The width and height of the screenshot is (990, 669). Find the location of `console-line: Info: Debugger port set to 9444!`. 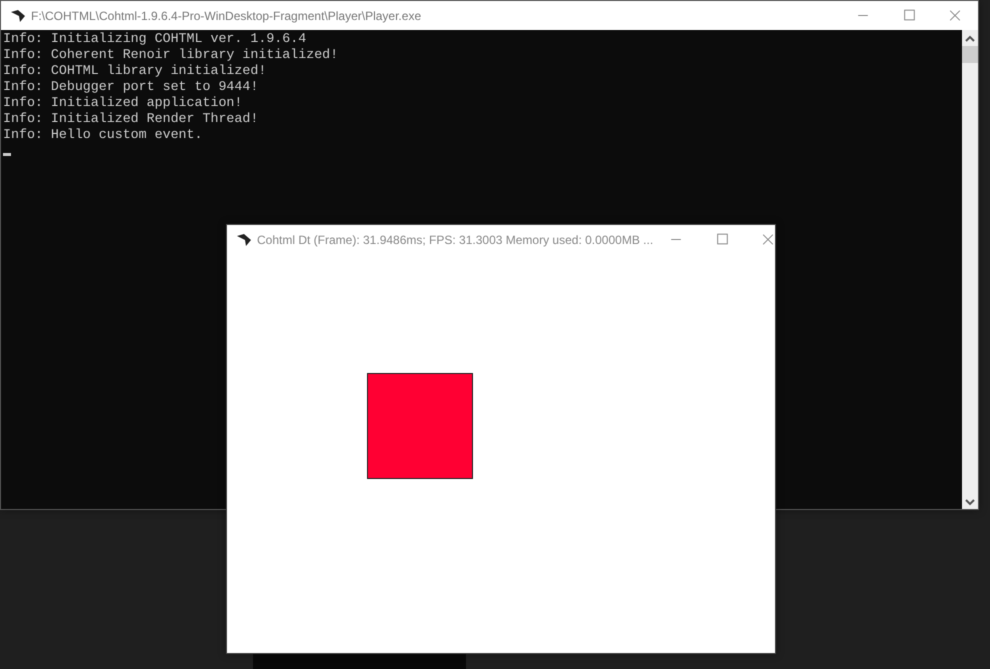

console-line: Info: Debugger port set to 9444! is located at coordinates (131, 87).